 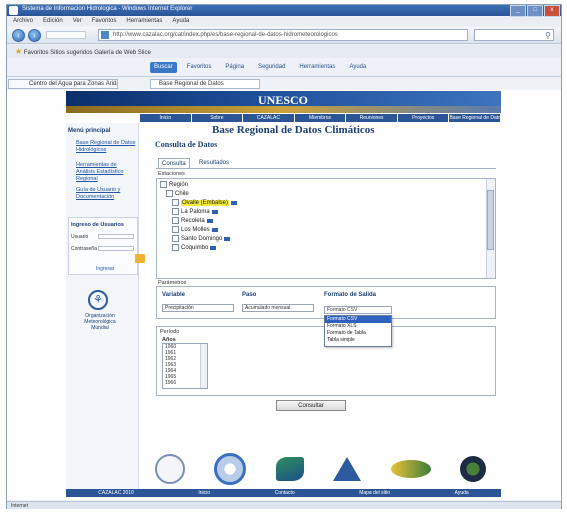 I want to click on year-list-scrollbar, so click(x=203, y=366).